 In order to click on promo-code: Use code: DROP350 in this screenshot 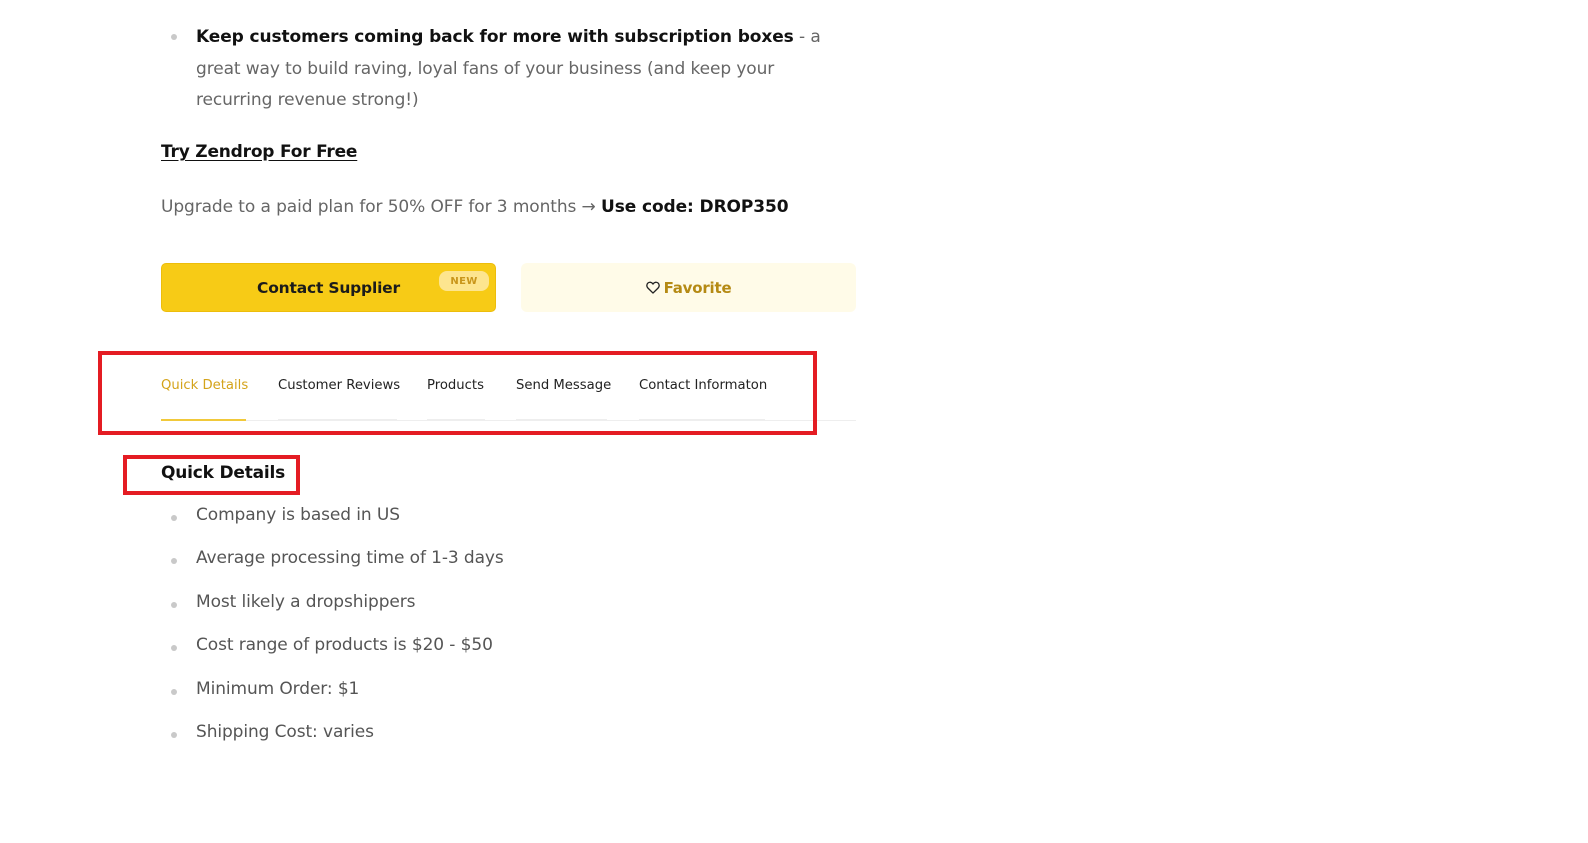, I will do `click(695, 207)`.